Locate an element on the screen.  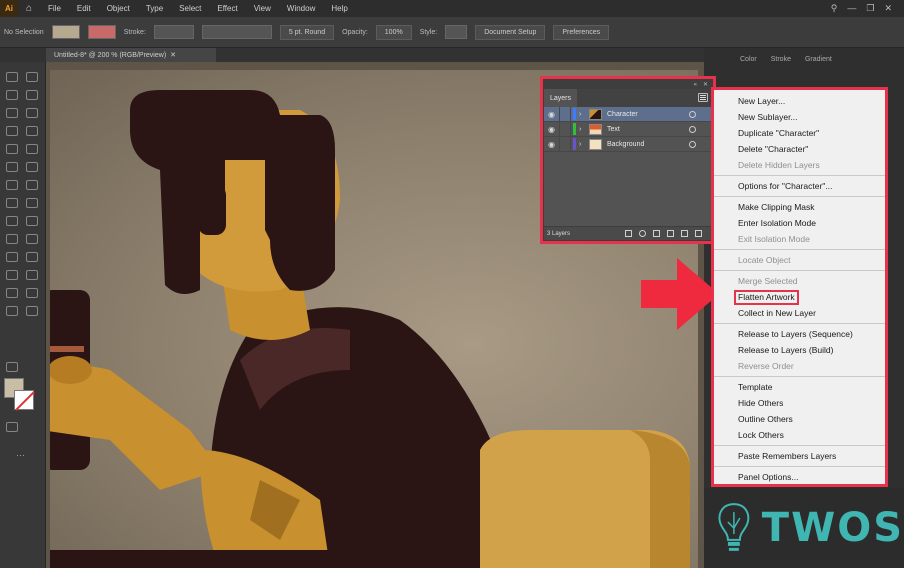
column-graph-tool-icon is located at coordinates (32, 275).